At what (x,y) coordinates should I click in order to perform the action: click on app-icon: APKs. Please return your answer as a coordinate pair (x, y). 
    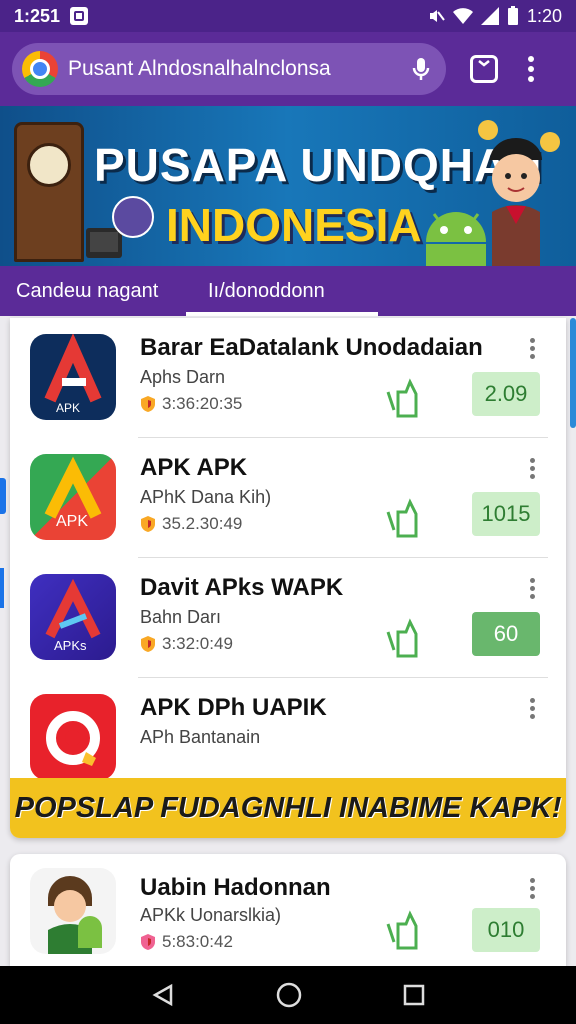
    Looking at the image, I should click on (73, 617).